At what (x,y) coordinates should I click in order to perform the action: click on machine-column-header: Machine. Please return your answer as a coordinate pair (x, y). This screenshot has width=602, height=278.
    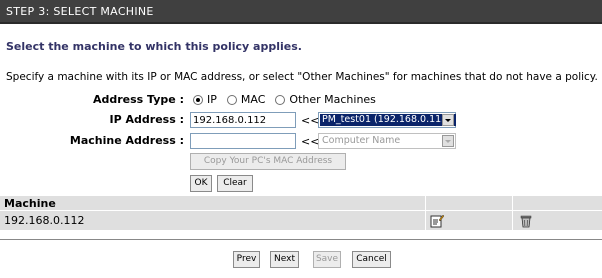
    Looking at the image, I should click on (30, 203).